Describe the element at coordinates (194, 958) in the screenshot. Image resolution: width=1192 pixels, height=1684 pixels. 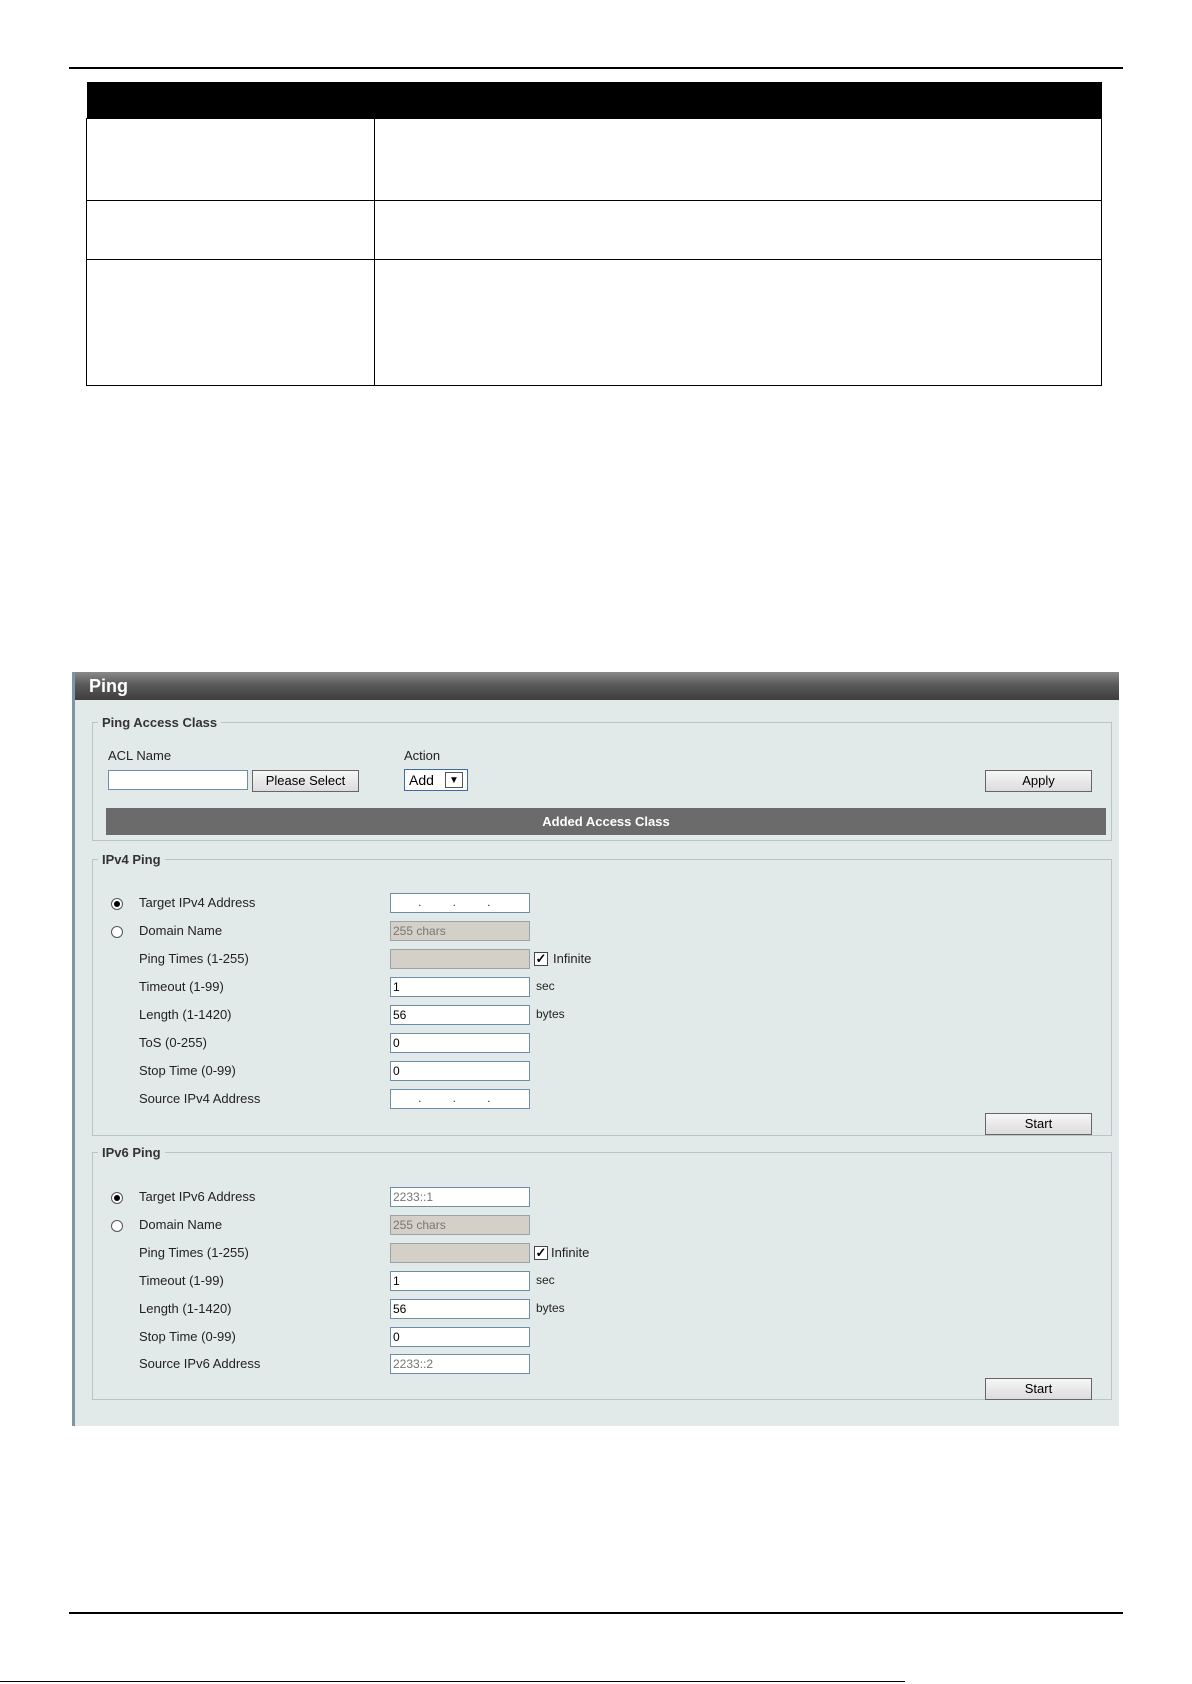
I see `ipv4-times-label: Ping Times (1-255)` at that location.